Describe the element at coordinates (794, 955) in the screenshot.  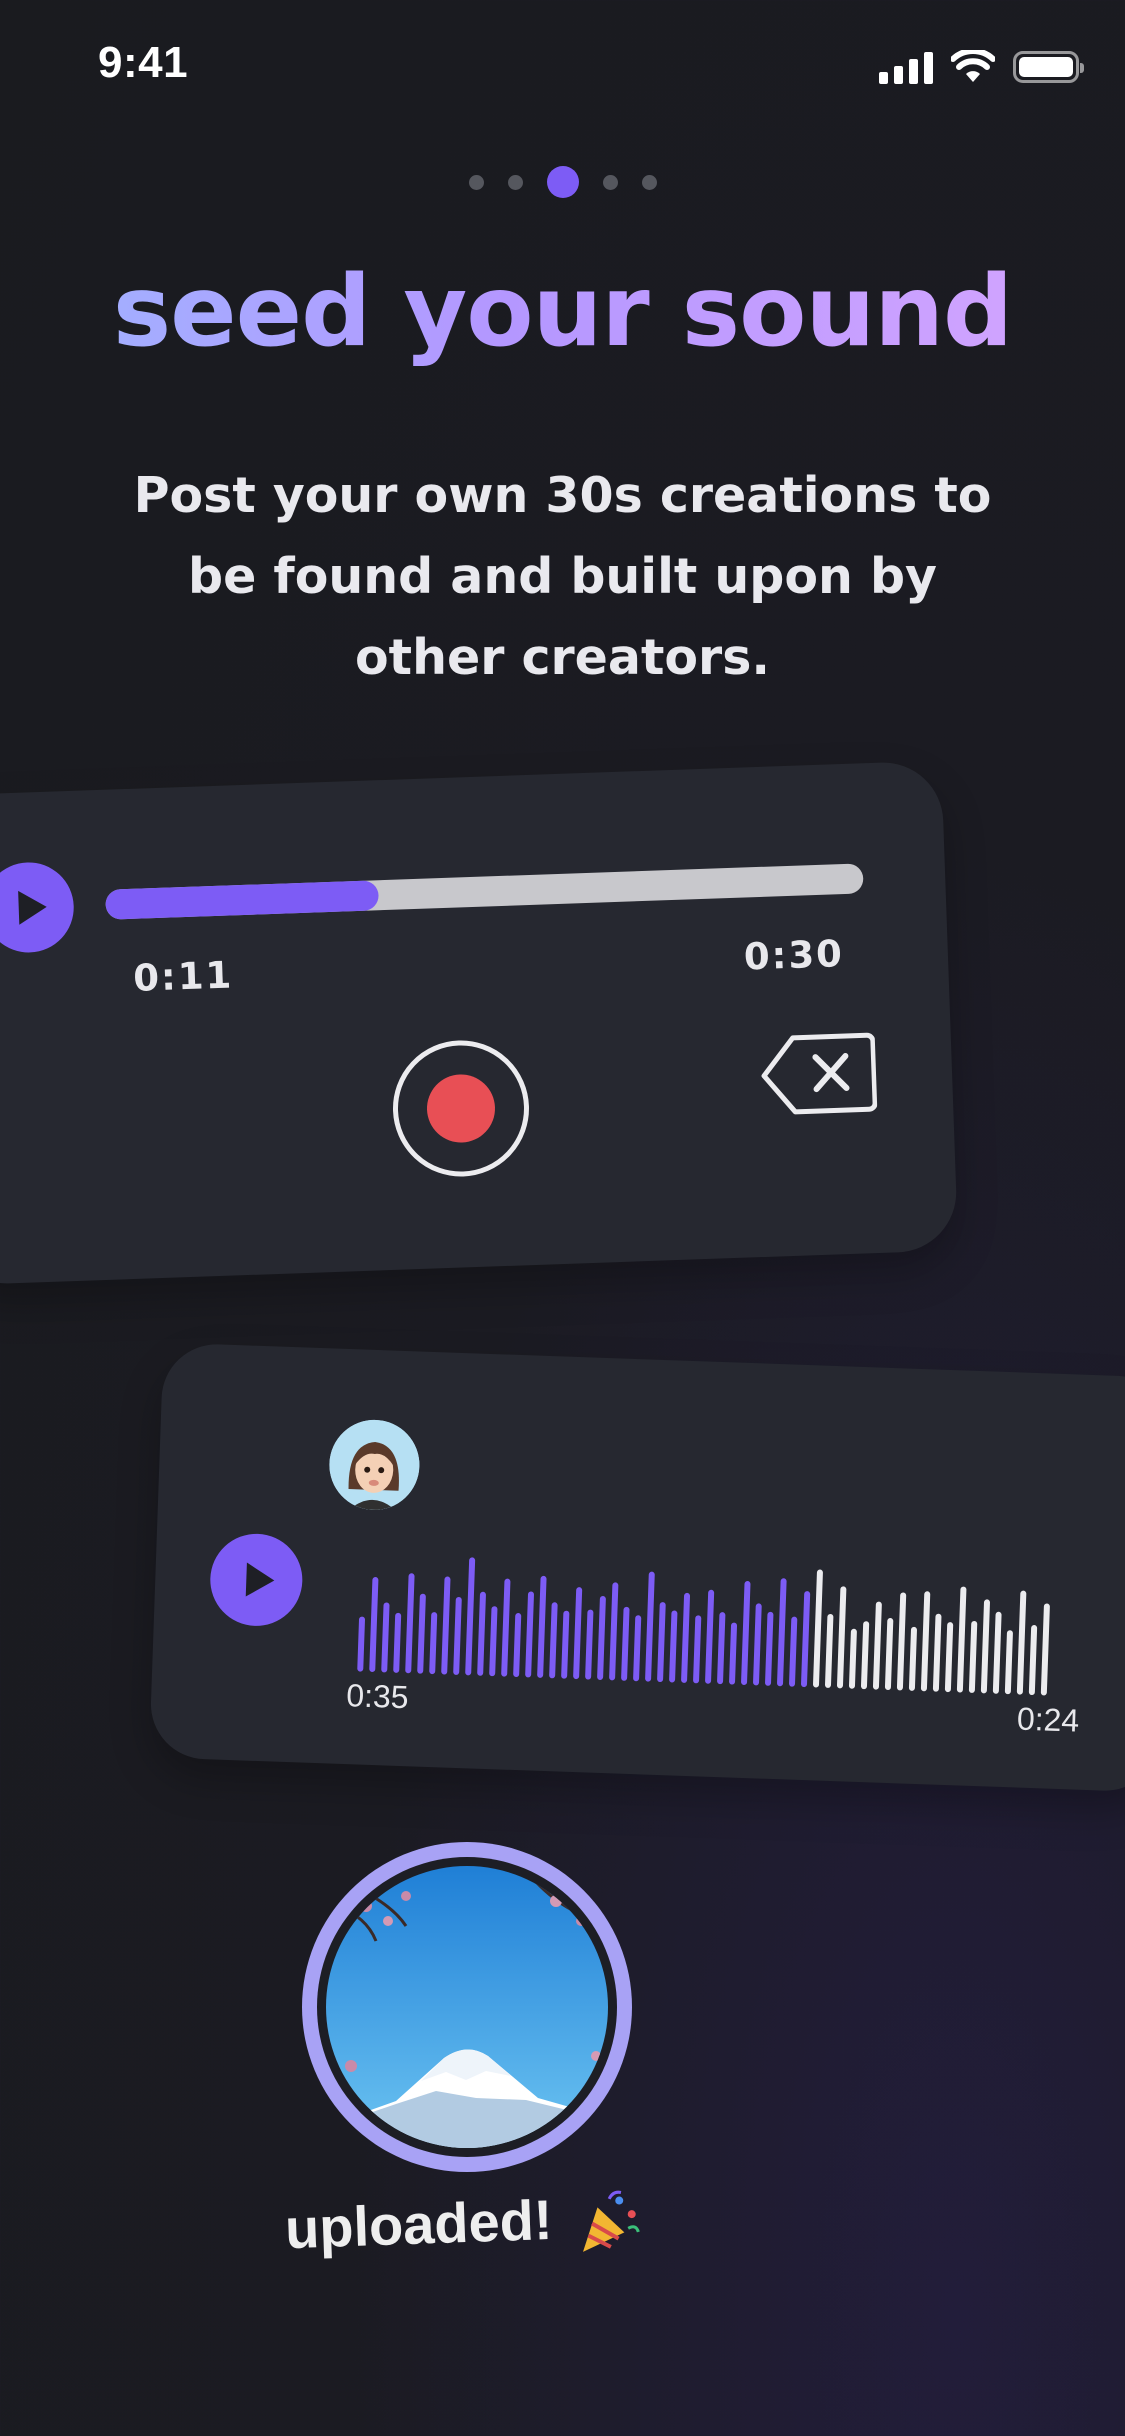
I see `total-time: 0:30` at that location.